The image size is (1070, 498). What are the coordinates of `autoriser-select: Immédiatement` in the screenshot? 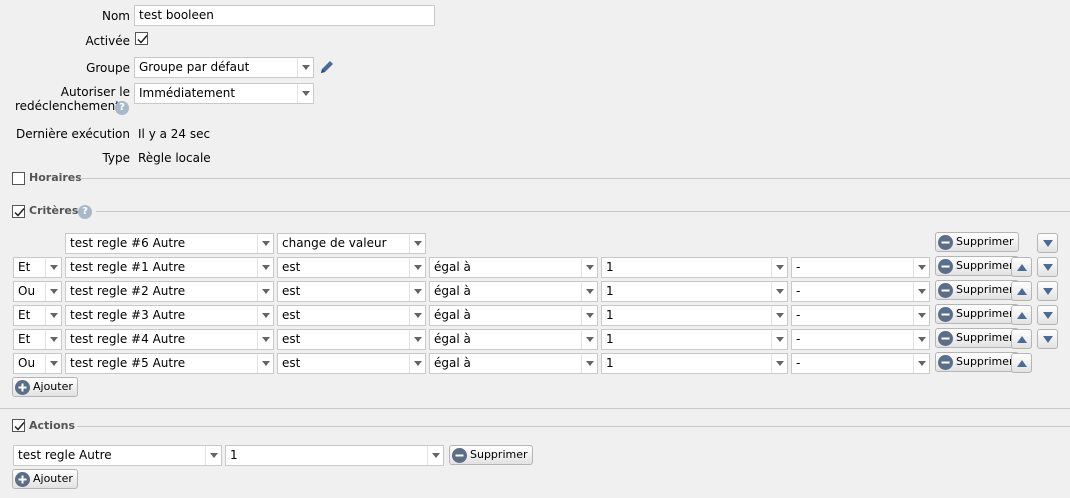 It's located at (224, 93).